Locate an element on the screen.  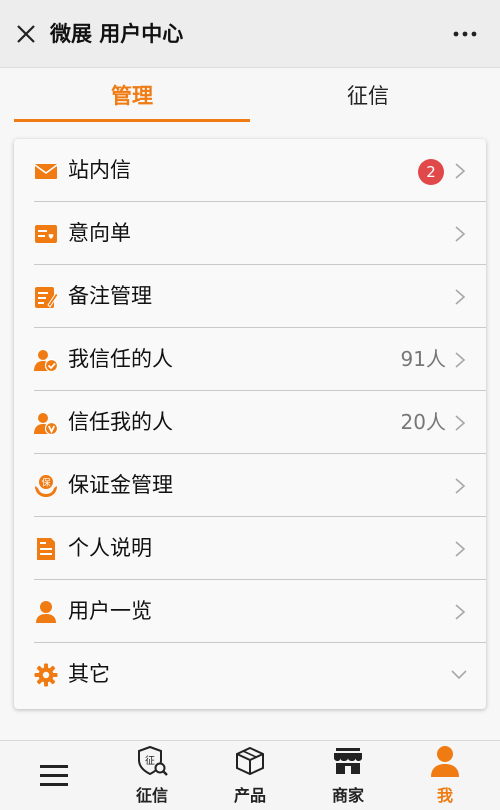
note-icon is located at coordinates (46, 297).